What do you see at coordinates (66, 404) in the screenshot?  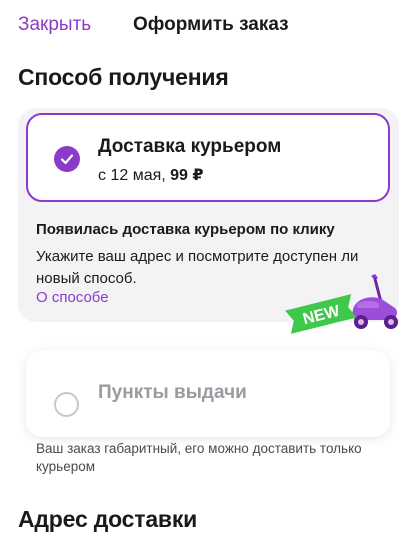 I see `radio-unchecked-icon` at bounding box center [66, 404].